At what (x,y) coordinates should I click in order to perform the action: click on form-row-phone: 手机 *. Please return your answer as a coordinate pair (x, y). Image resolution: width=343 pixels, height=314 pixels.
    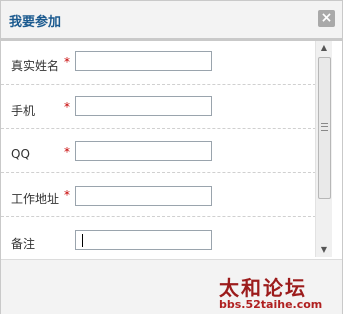
    Looking at the image, I should click on (158, 107).